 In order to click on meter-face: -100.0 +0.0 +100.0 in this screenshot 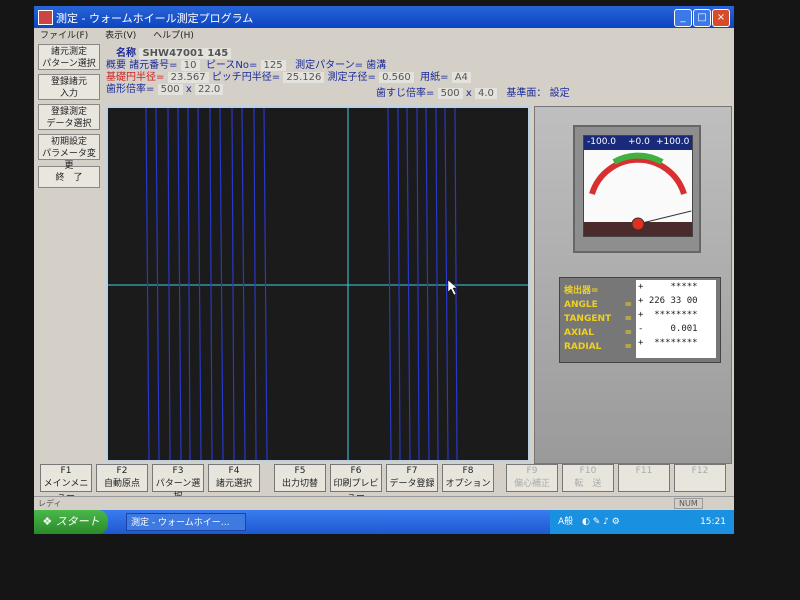, I will do `click(638, 186)`.